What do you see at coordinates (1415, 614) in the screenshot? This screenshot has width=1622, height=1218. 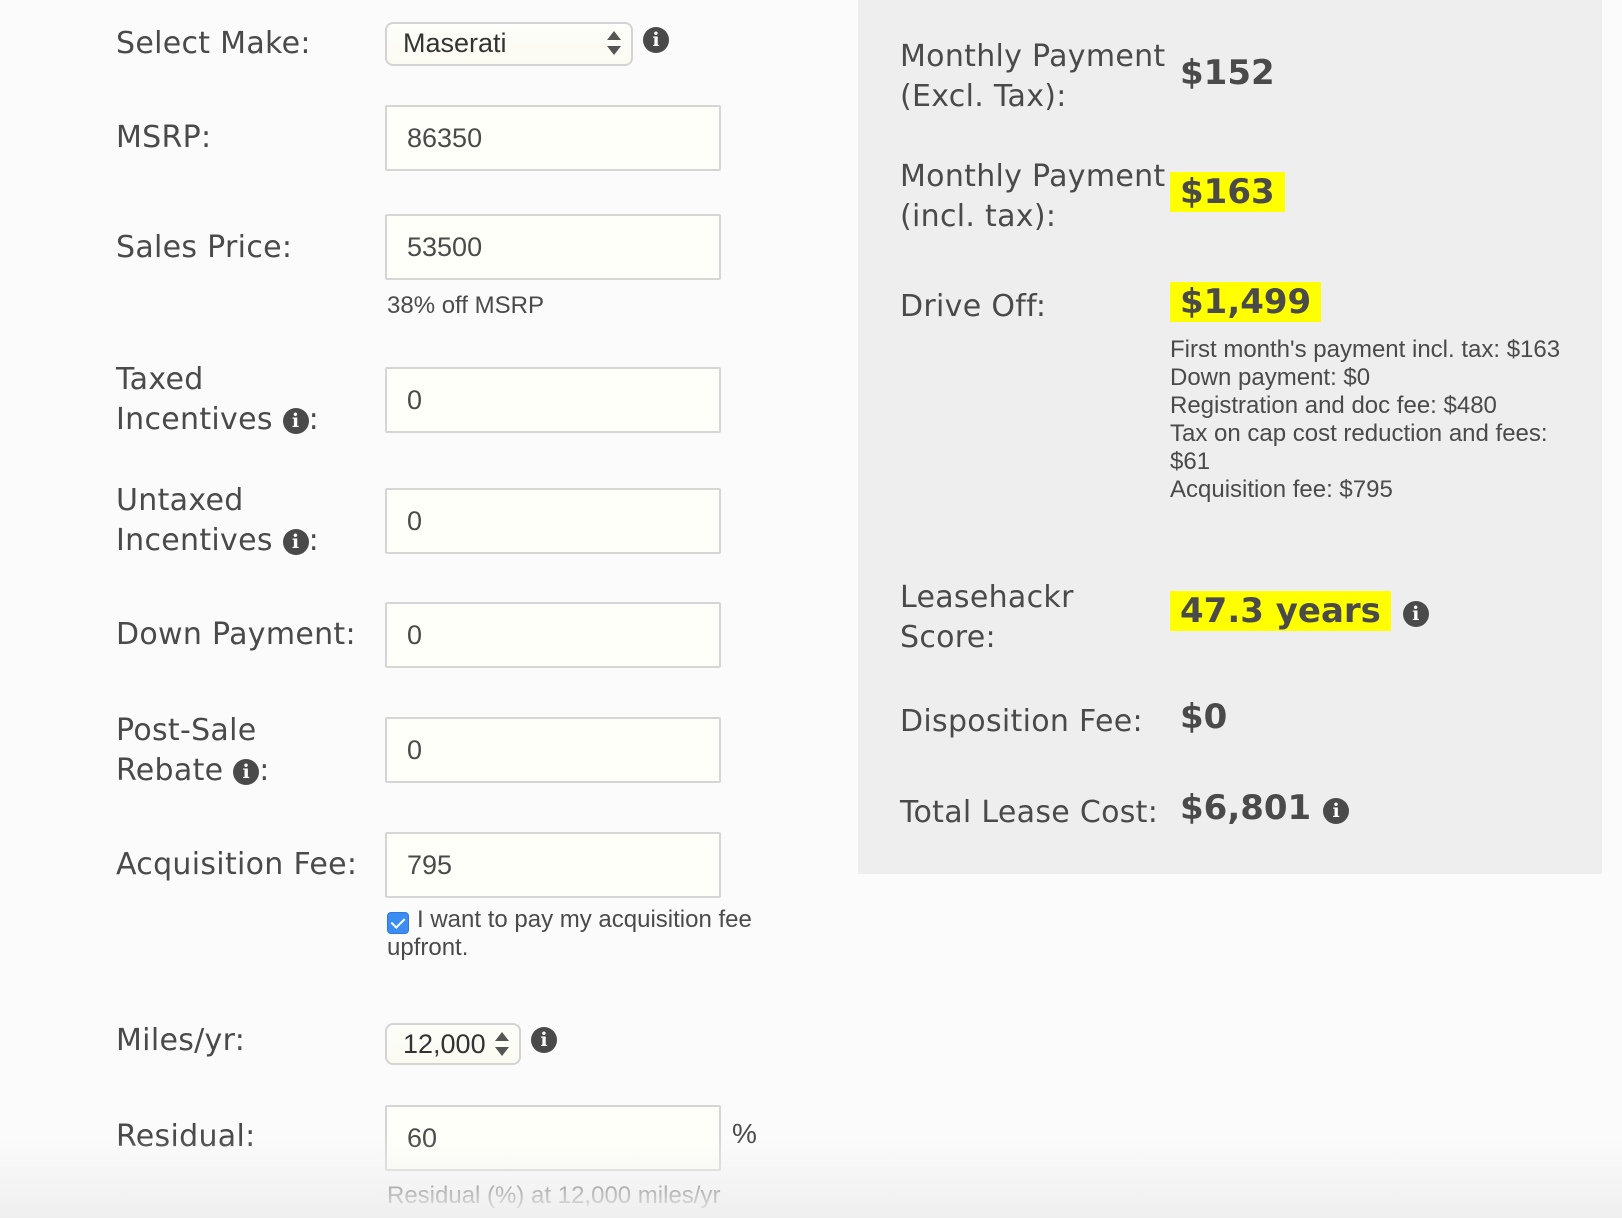 I see `score-info-icon: i` at bounding box center [1415, 614].